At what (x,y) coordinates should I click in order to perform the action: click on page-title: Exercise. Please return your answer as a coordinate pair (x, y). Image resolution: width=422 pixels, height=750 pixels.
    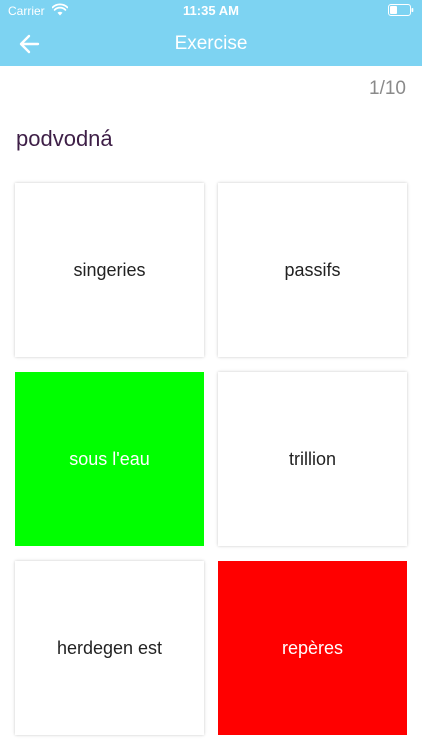
    Looking at the image, I should click on (211, 43).